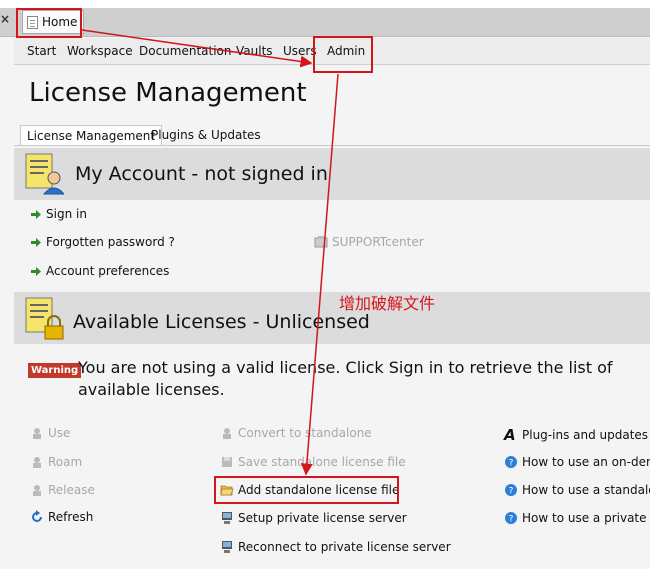 The width and height of the screenshot is (650, 569). I want to click on arrow-home-to-admin, so click(197, 48).